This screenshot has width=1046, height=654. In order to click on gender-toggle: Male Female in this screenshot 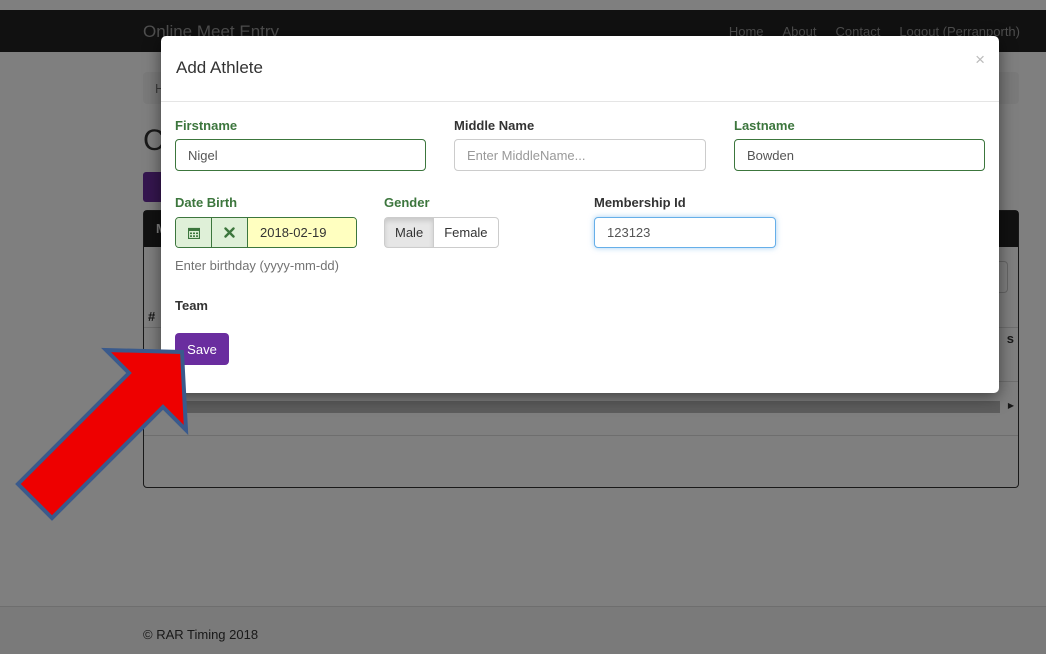, I will do `click(441, 232)`.